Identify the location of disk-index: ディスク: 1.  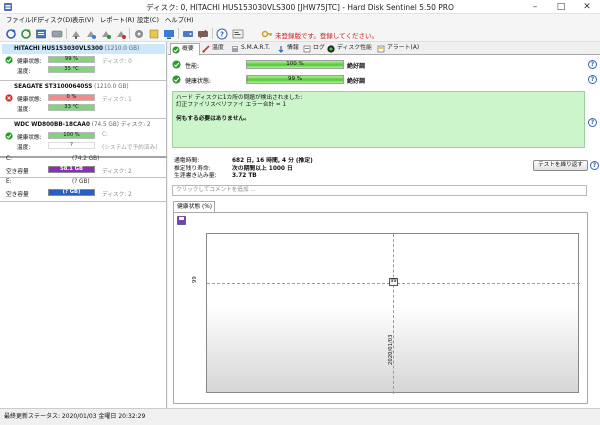
(117, 100).